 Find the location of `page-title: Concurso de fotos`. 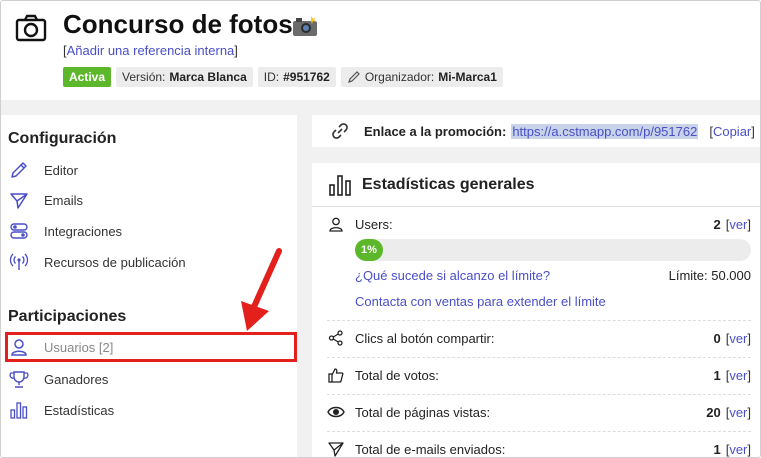

page-title: Concurso de fotos is located at coordinates (178, 24).